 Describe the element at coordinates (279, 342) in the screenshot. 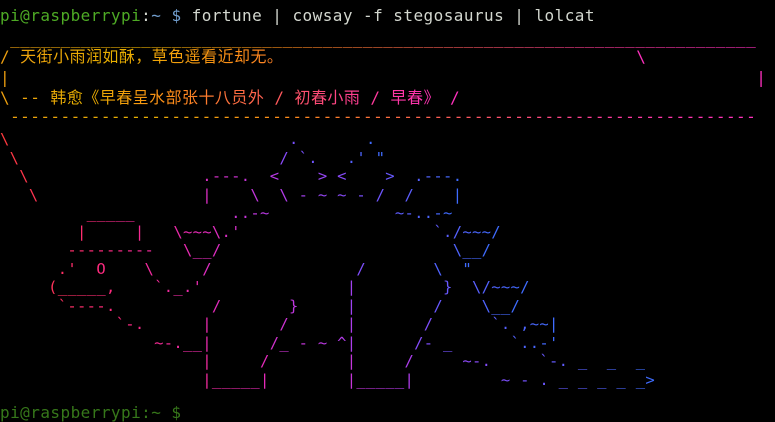

I see `stegosaurus-art-line: ~-.__| /_ - ~ ^| /- _ `..-'` at that location.